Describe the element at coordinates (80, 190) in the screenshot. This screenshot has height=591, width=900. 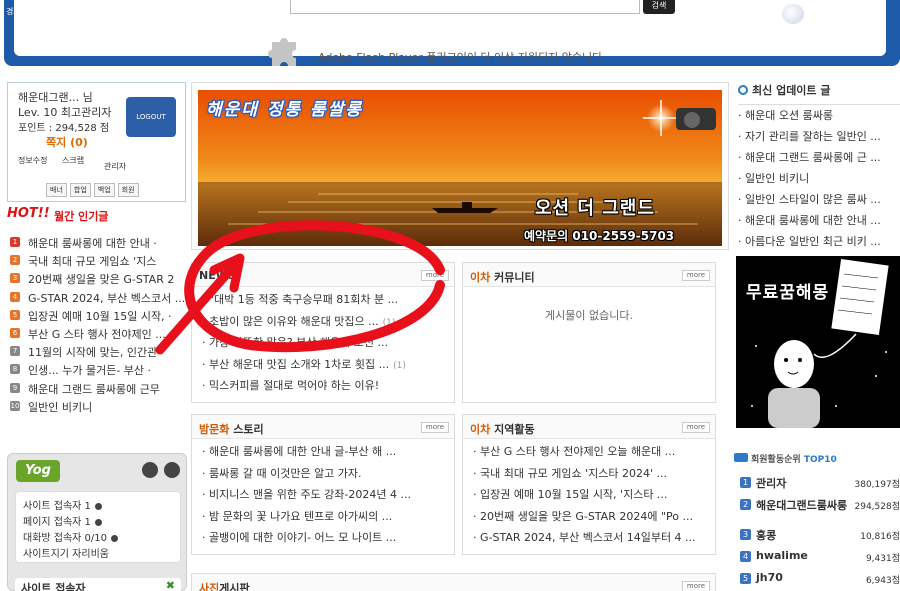
I see `popup-button: 합업` at that location.